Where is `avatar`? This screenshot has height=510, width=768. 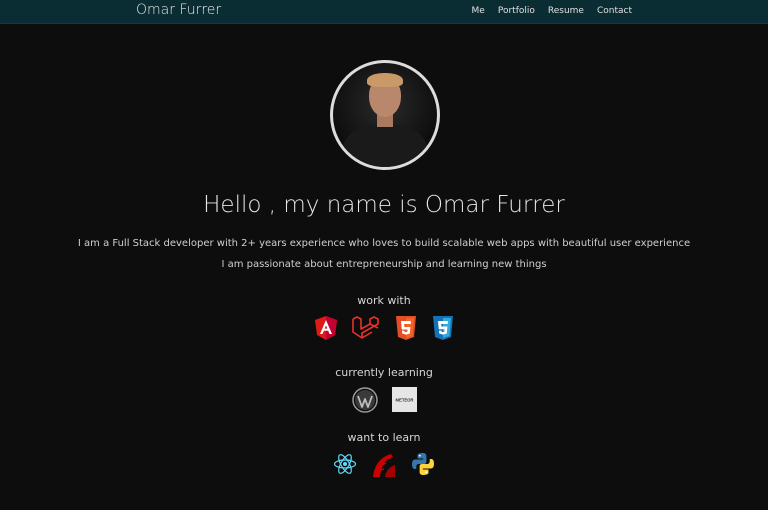
avatar is located at coordinates (385, 115).